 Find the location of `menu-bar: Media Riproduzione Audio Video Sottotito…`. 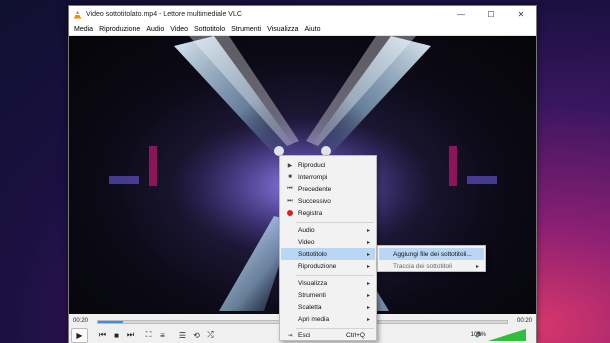

menu-bar: Media Riproduzione Audio Video Sottotito… is located at coordinates (302, 29).